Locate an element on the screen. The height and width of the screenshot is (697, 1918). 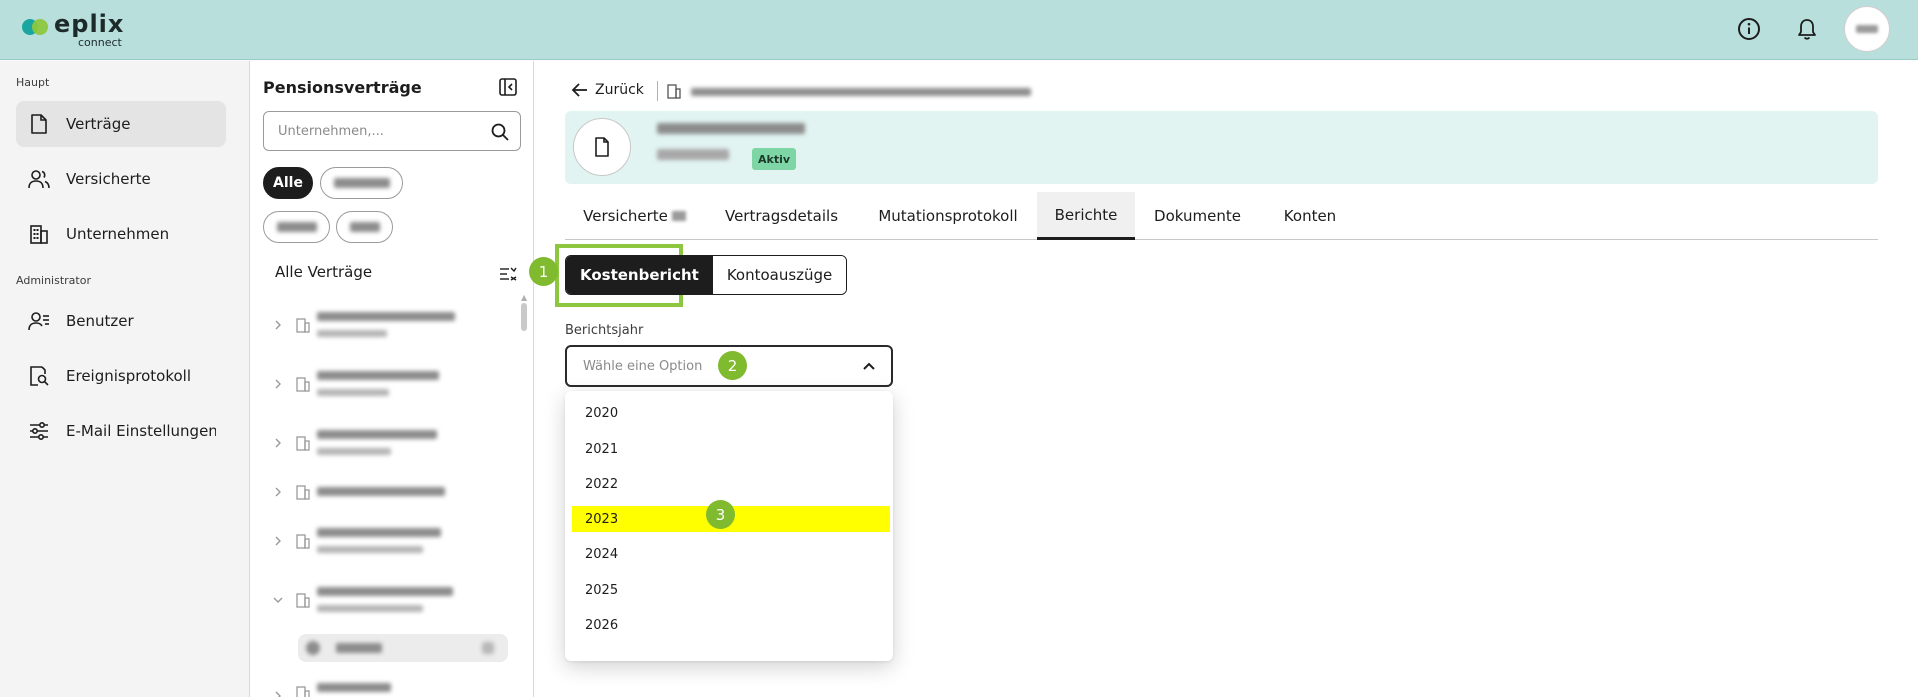
top-bar: eplix connect is located at coordinates (959, 30).